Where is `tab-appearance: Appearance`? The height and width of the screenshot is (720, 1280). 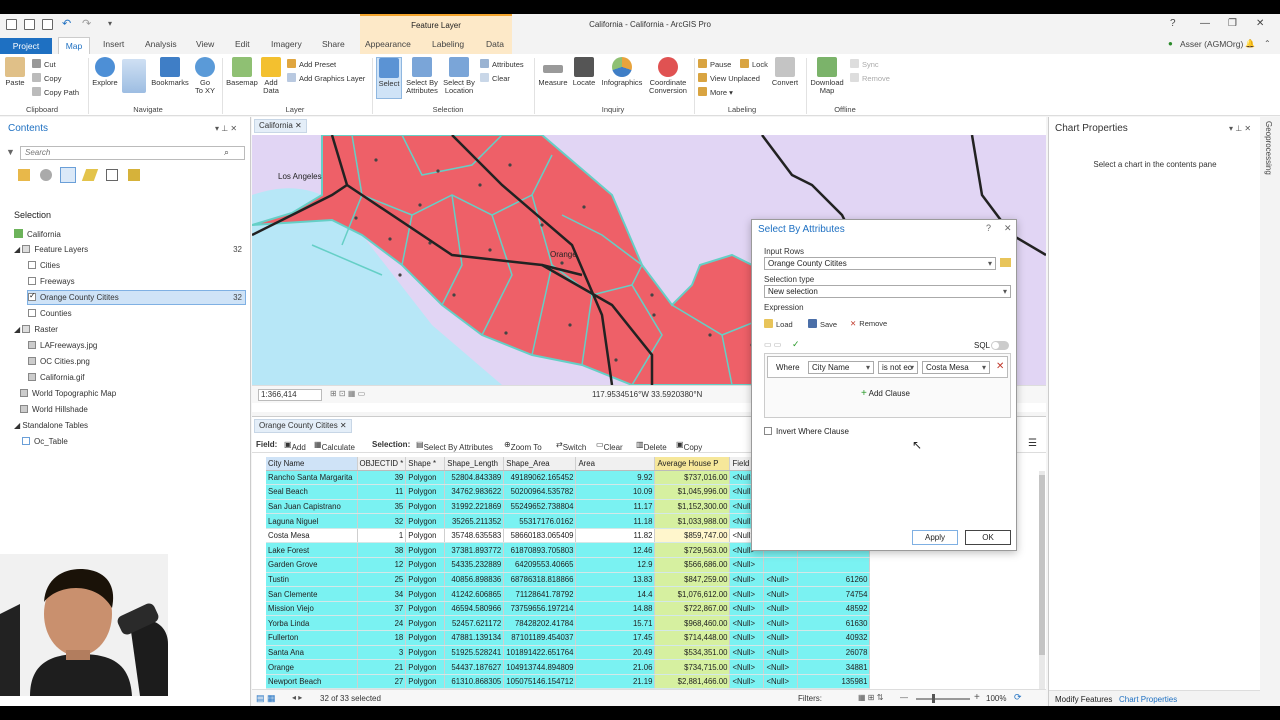 tab-appearance: Appearance is located at coordinates (388, 44).